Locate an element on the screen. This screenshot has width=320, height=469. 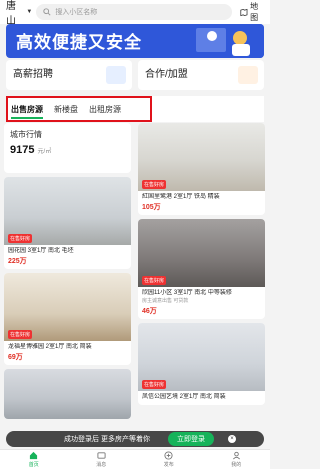
login-prompt-bar: 成功登录后 更多房产等着你 立即登录 × is located at coordinates (135, 439).